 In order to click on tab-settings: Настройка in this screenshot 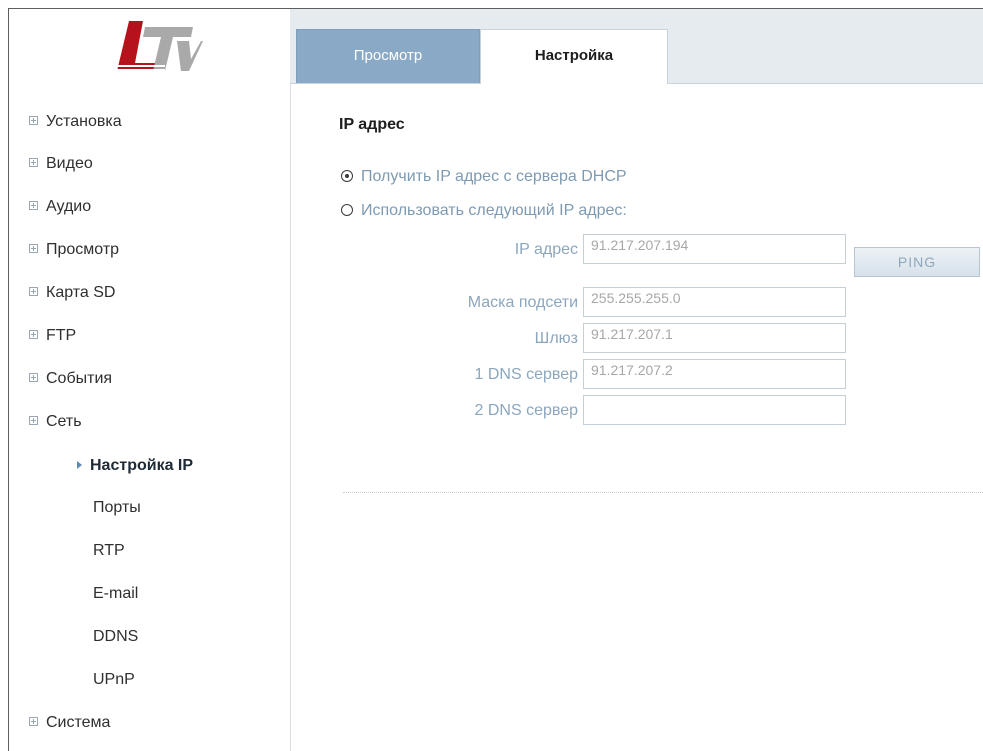, I will do `click(574, 56)`.